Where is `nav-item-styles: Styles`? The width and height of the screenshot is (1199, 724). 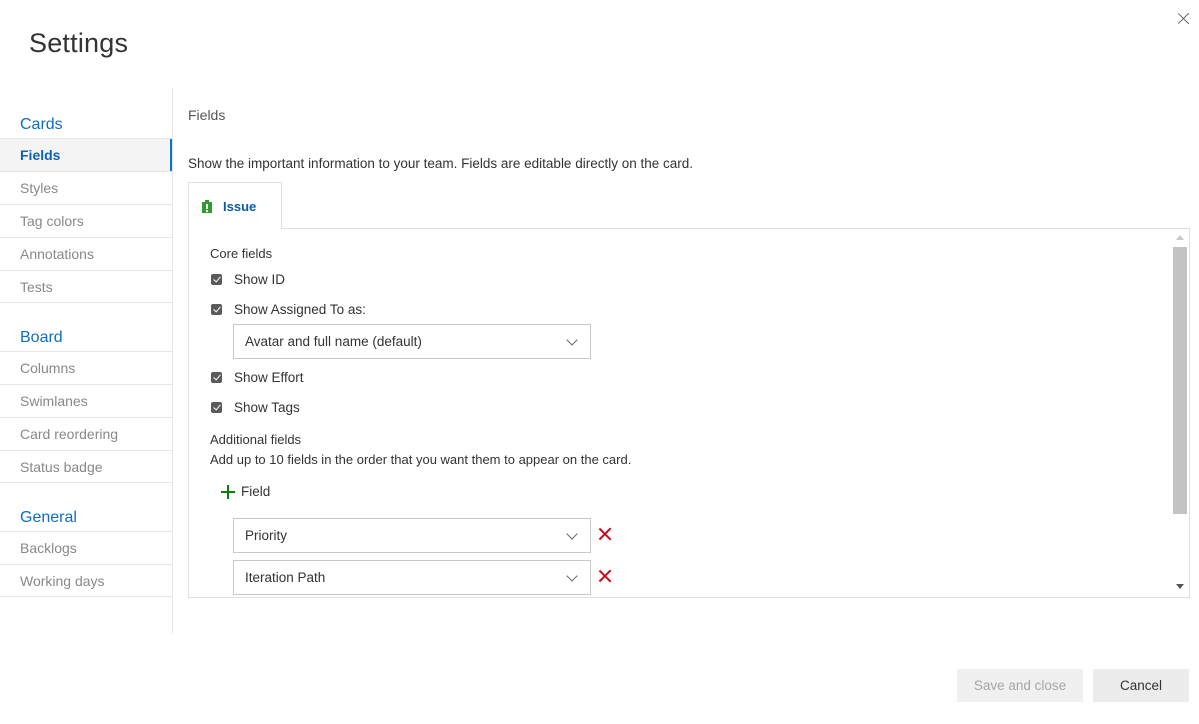
nav-item-styles: Styles is located at coordinates (86, 187).